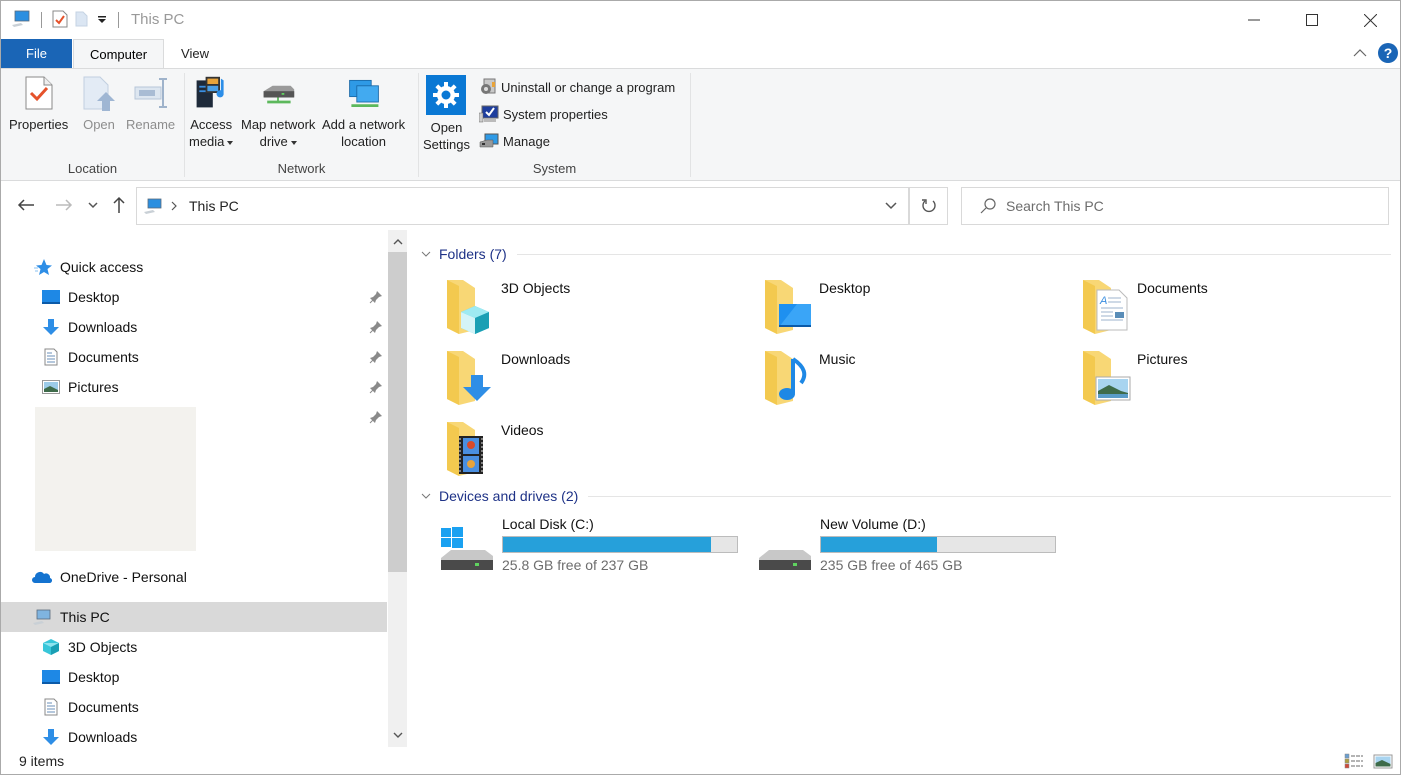 The image size is (1401, 775). What do you see at coordinates (785, 560) in the screenshot?
I see `hard-drive-icon` at bounding box center [785, 560].